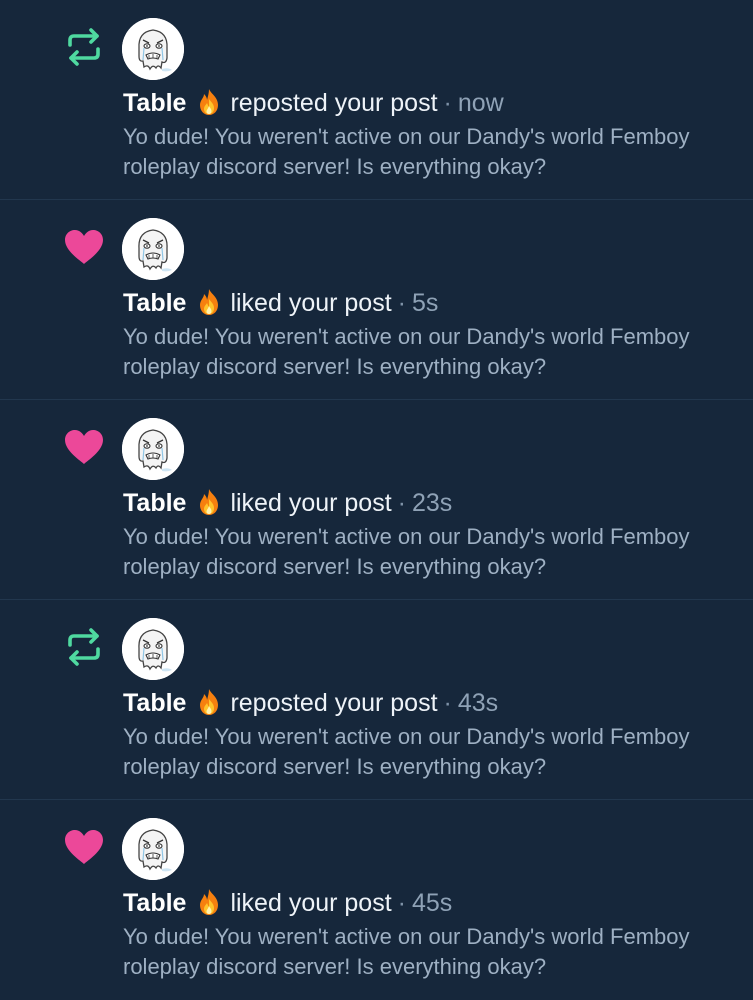  I want to click on notification-headline: Table reposted your post · now, so click(313, 103).